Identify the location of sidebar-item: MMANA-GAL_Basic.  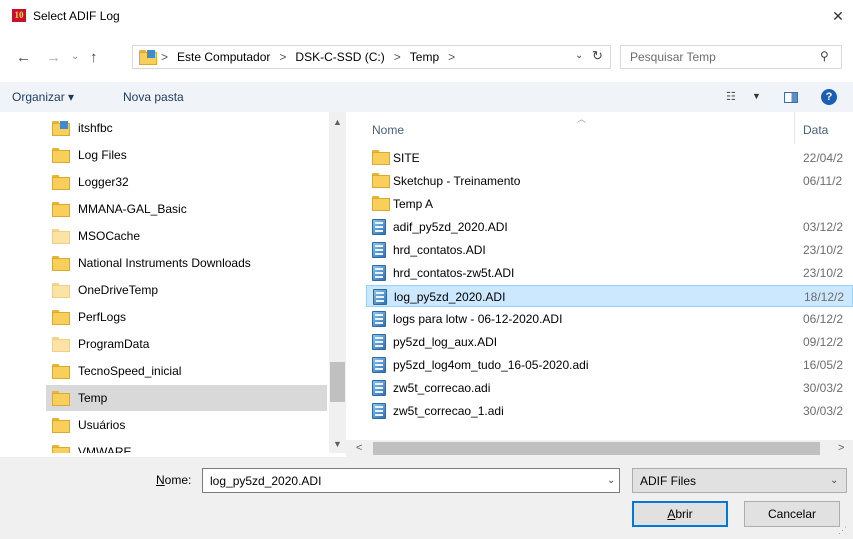
(186, 209).